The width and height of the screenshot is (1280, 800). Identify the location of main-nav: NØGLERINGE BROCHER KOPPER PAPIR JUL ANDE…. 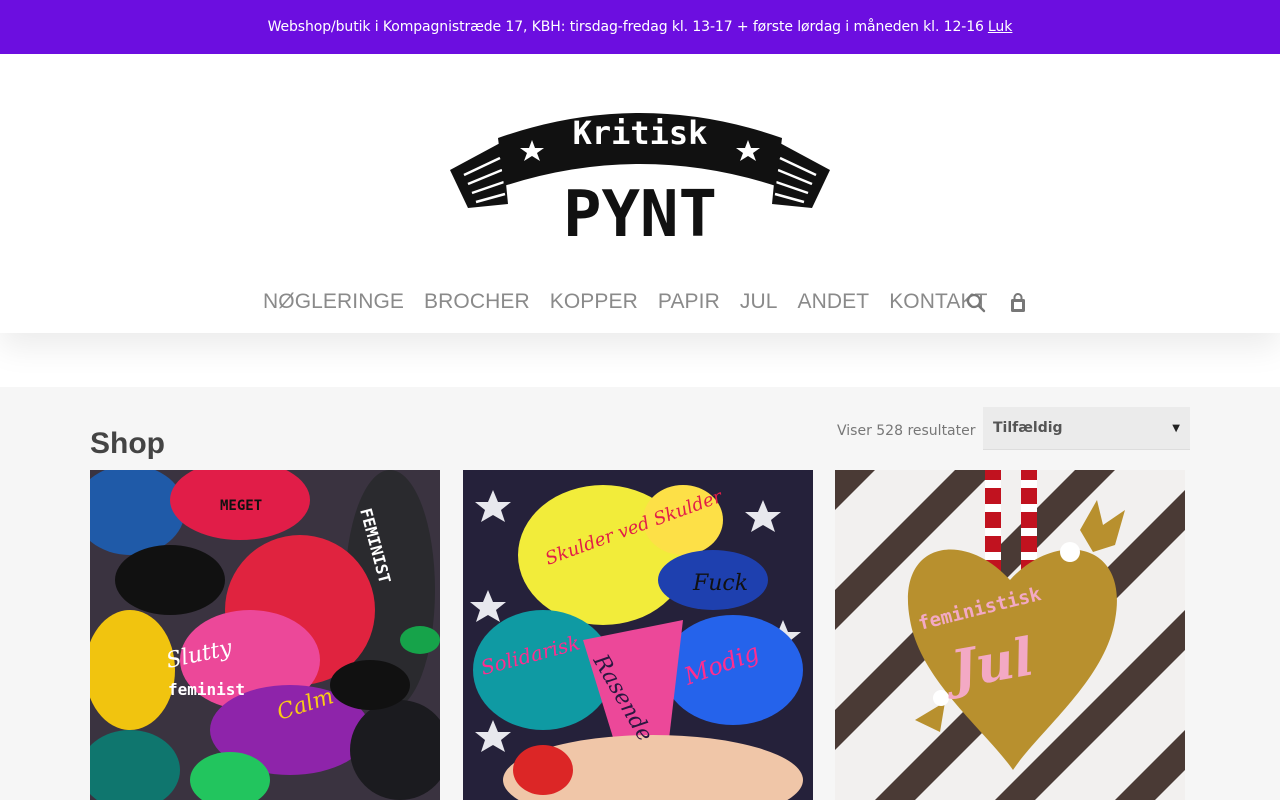
(625, 302).